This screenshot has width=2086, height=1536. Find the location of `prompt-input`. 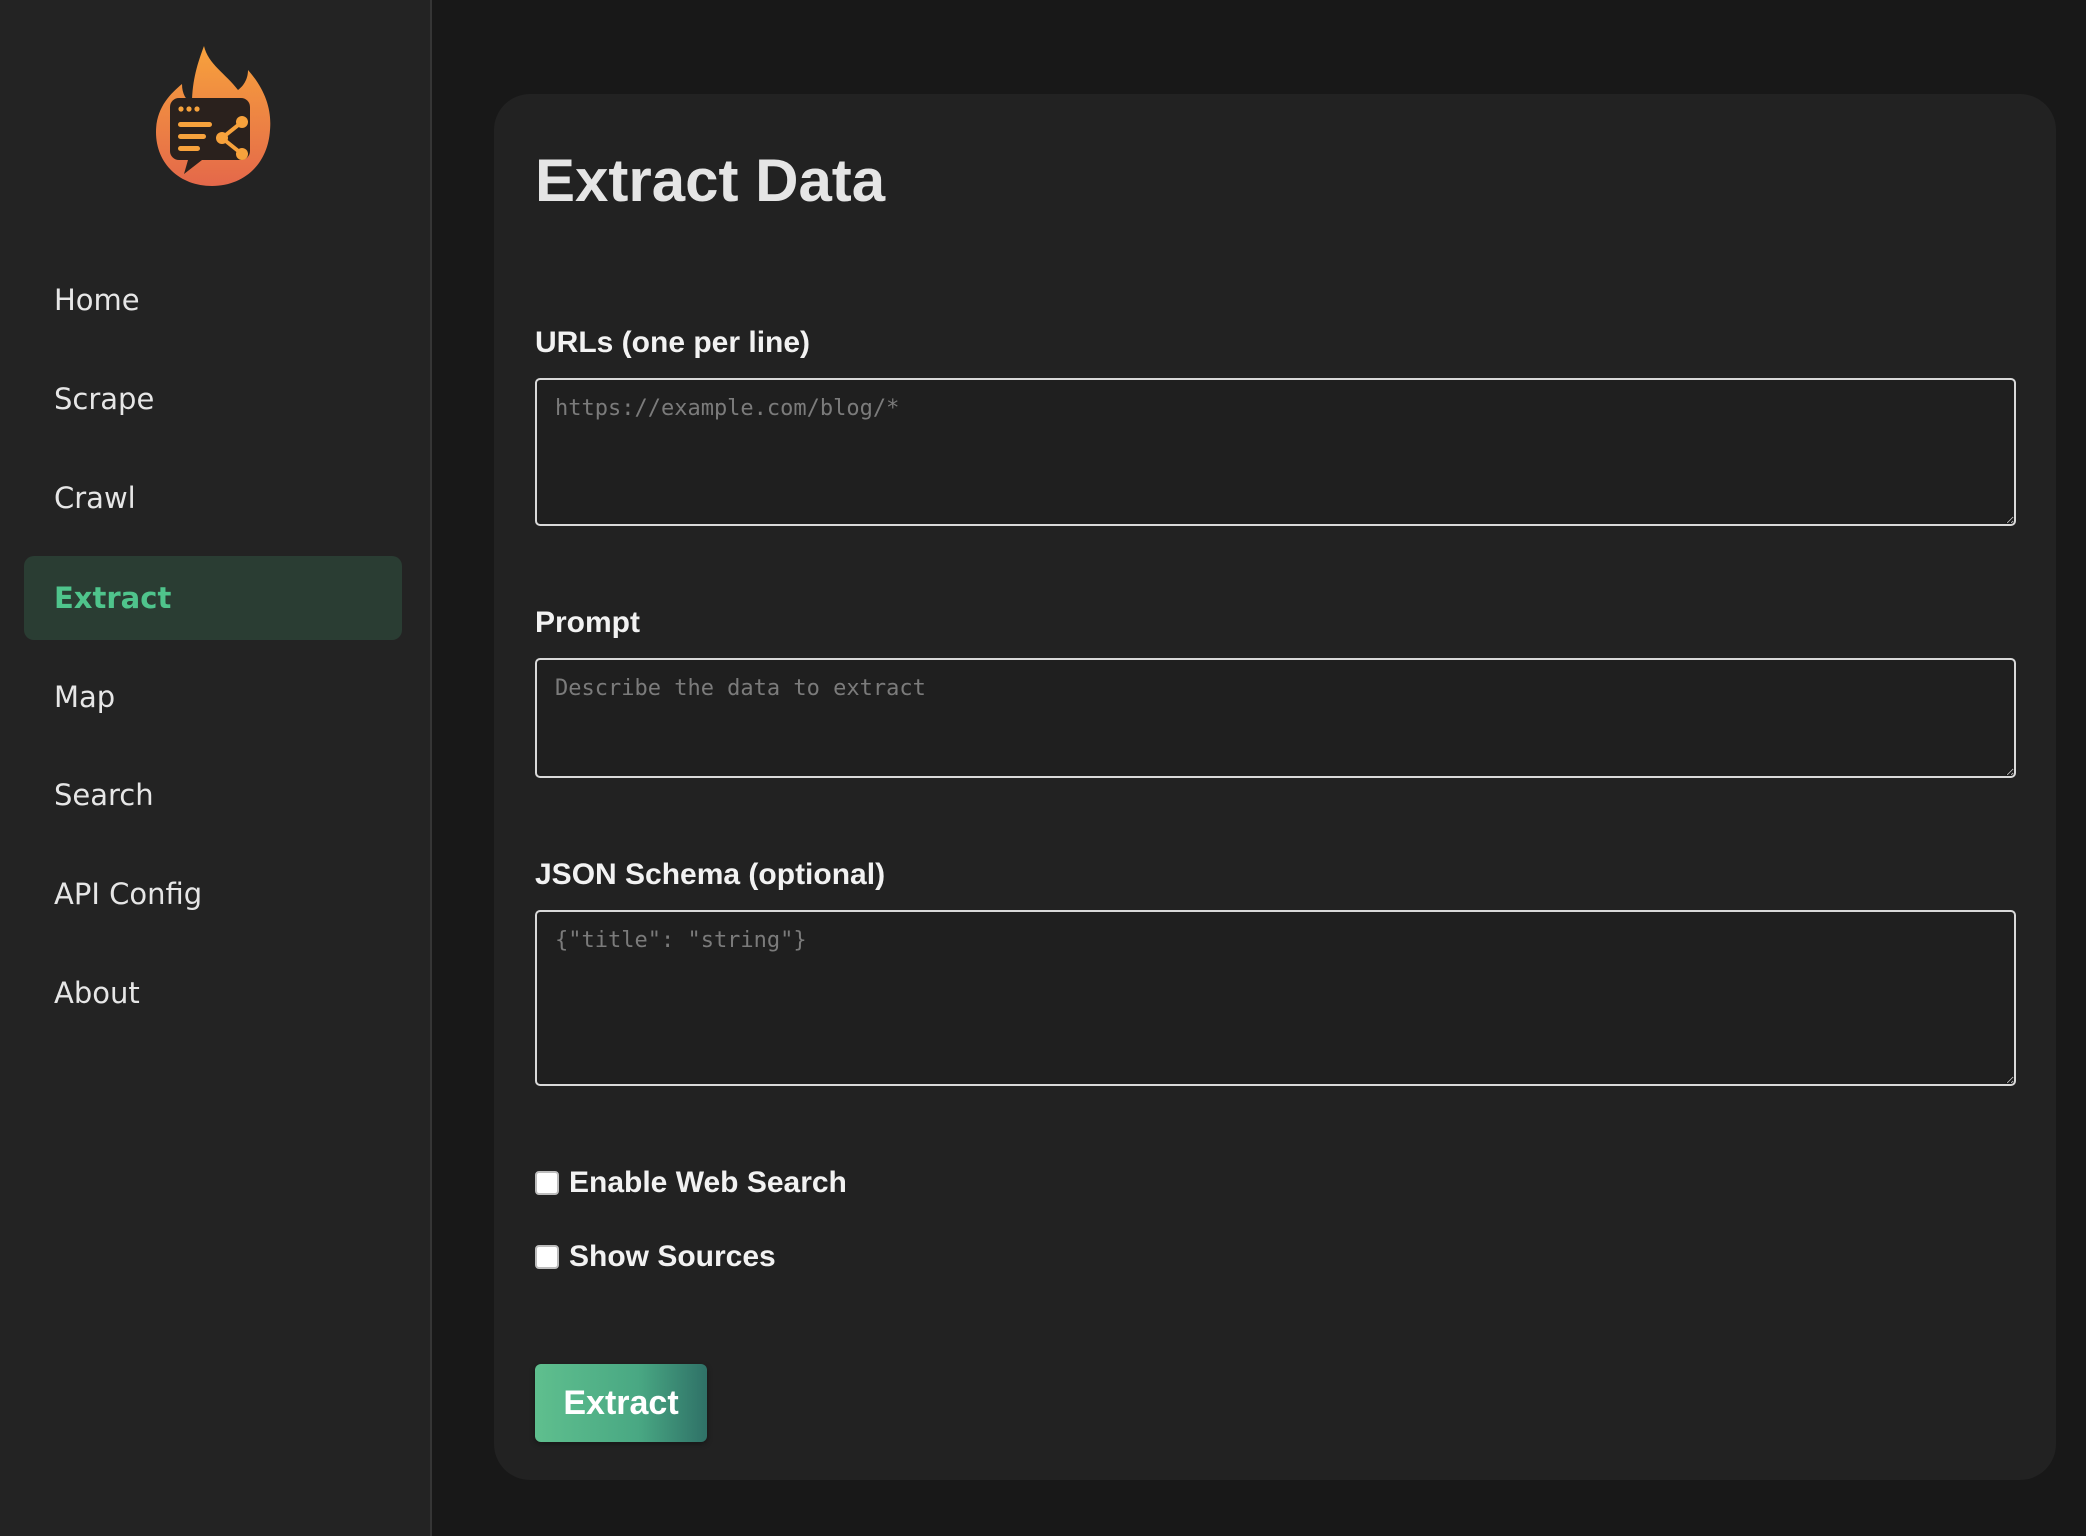

prompt-input is located at coordinates (1275, 718).